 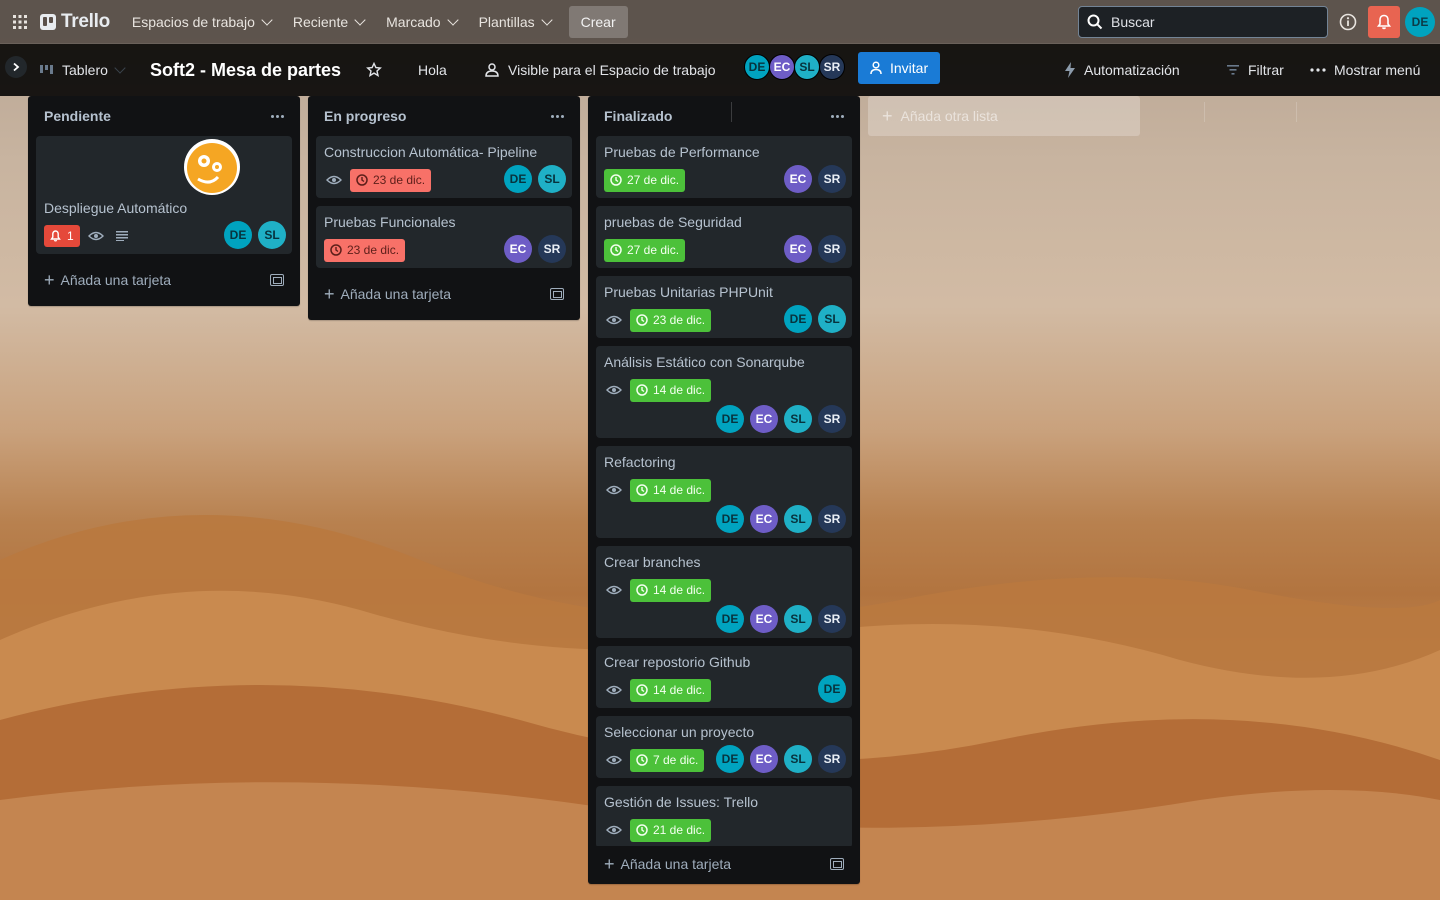 What do you see at coordinates (365, 116) in the screenshot?
I see `list-title: En progreso` at bounding box center [365, 116].